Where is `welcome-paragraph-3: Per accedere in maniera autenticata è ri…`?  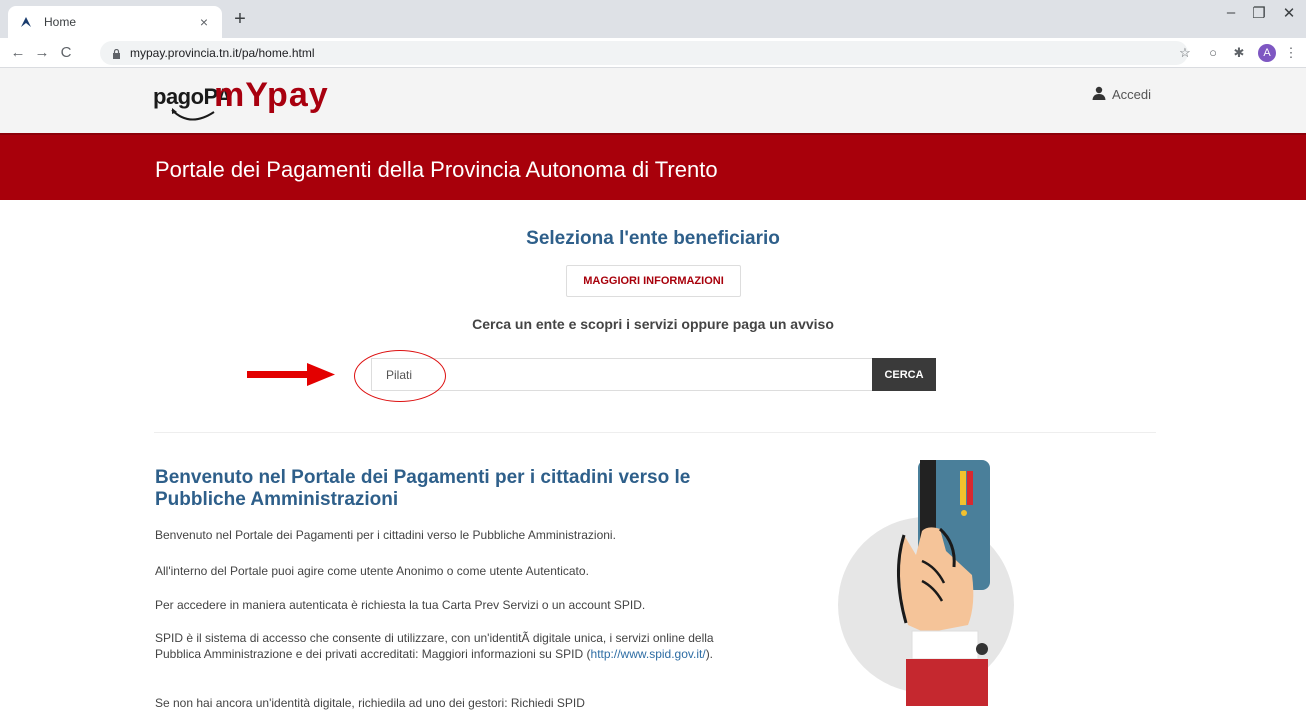
welcome-paragraph-3: Per accedere in maniera autenticata è ri… is located at coordinates (400, 605).